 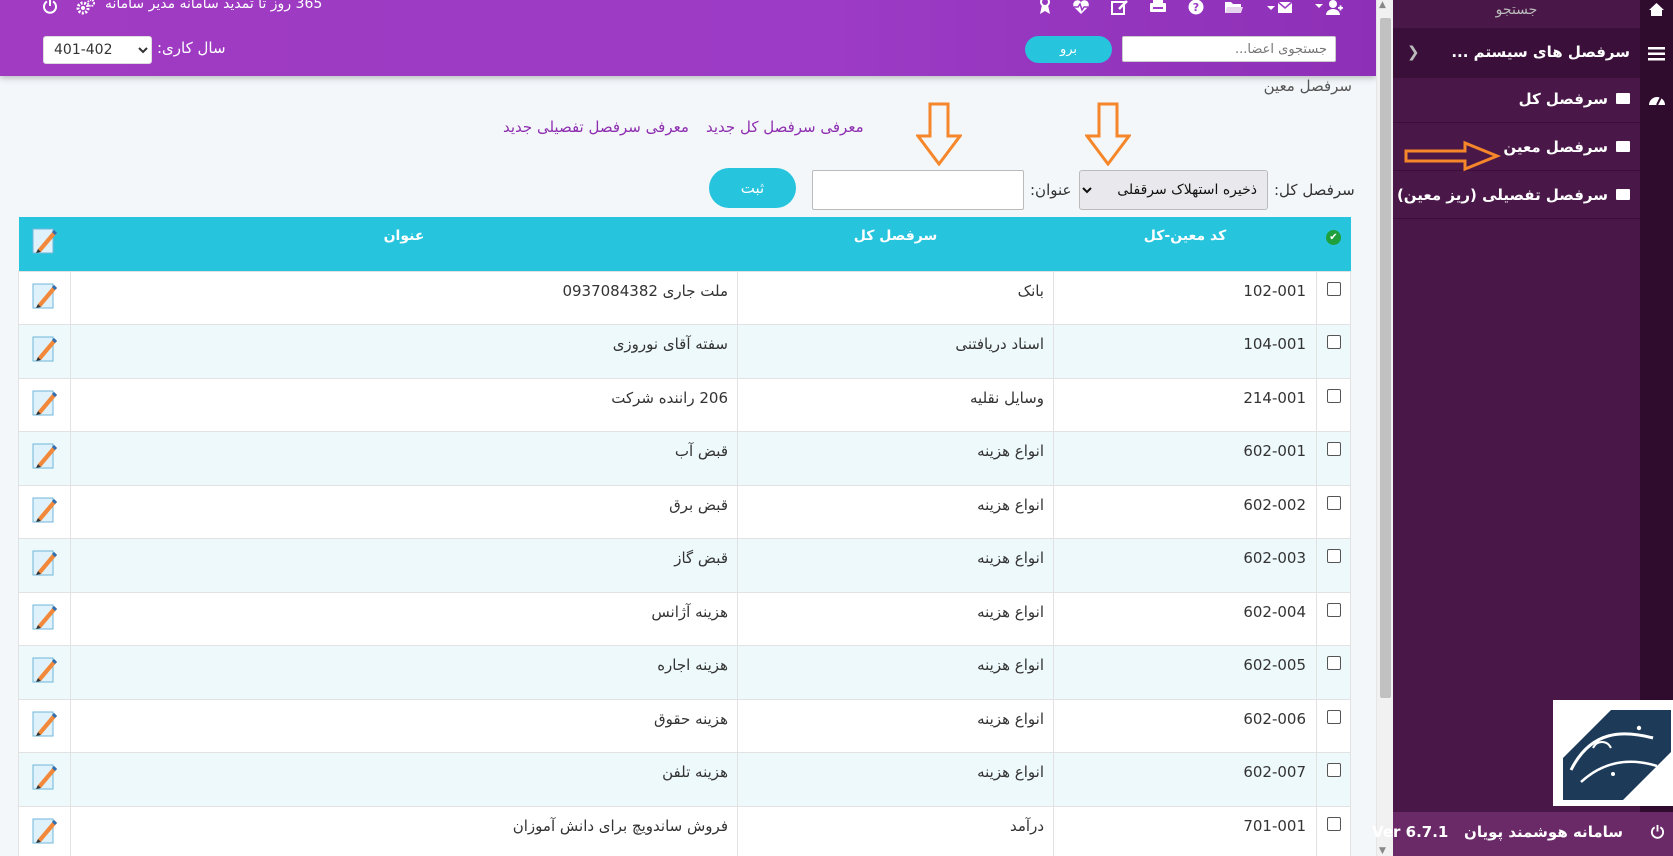 I want to click on folder-open-icon, so click(x=1234, y=9).